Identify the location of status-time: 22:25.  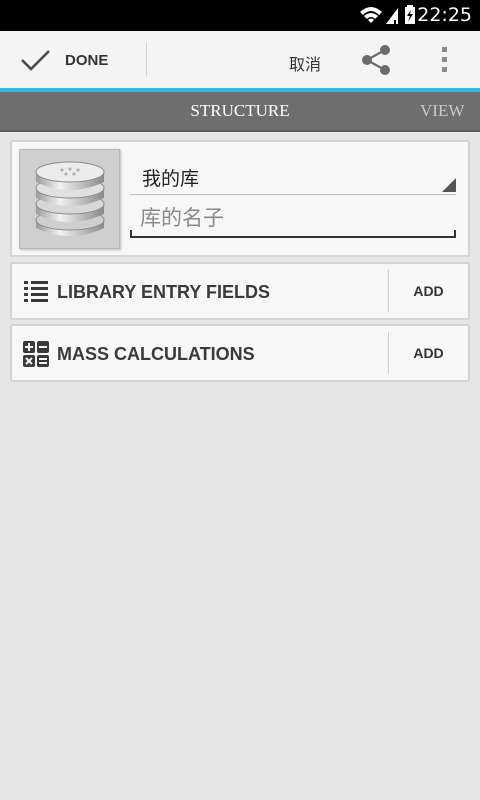
(444, 15).